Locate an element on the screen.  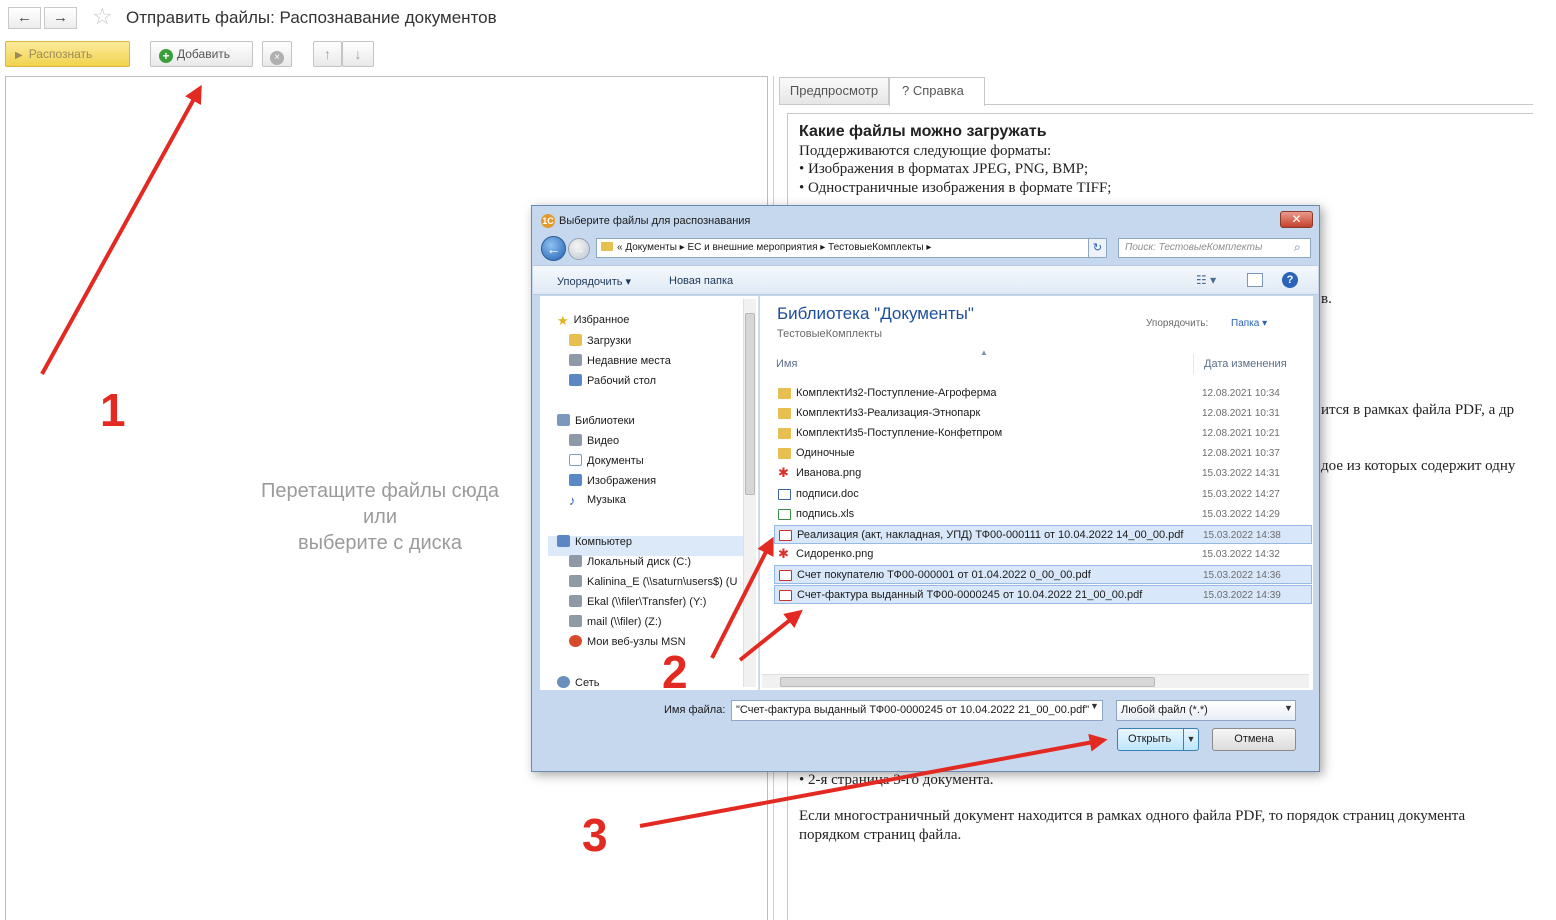
nav-item-label: mail (\\filer) (Z:) is located at coordinates (624, 622).